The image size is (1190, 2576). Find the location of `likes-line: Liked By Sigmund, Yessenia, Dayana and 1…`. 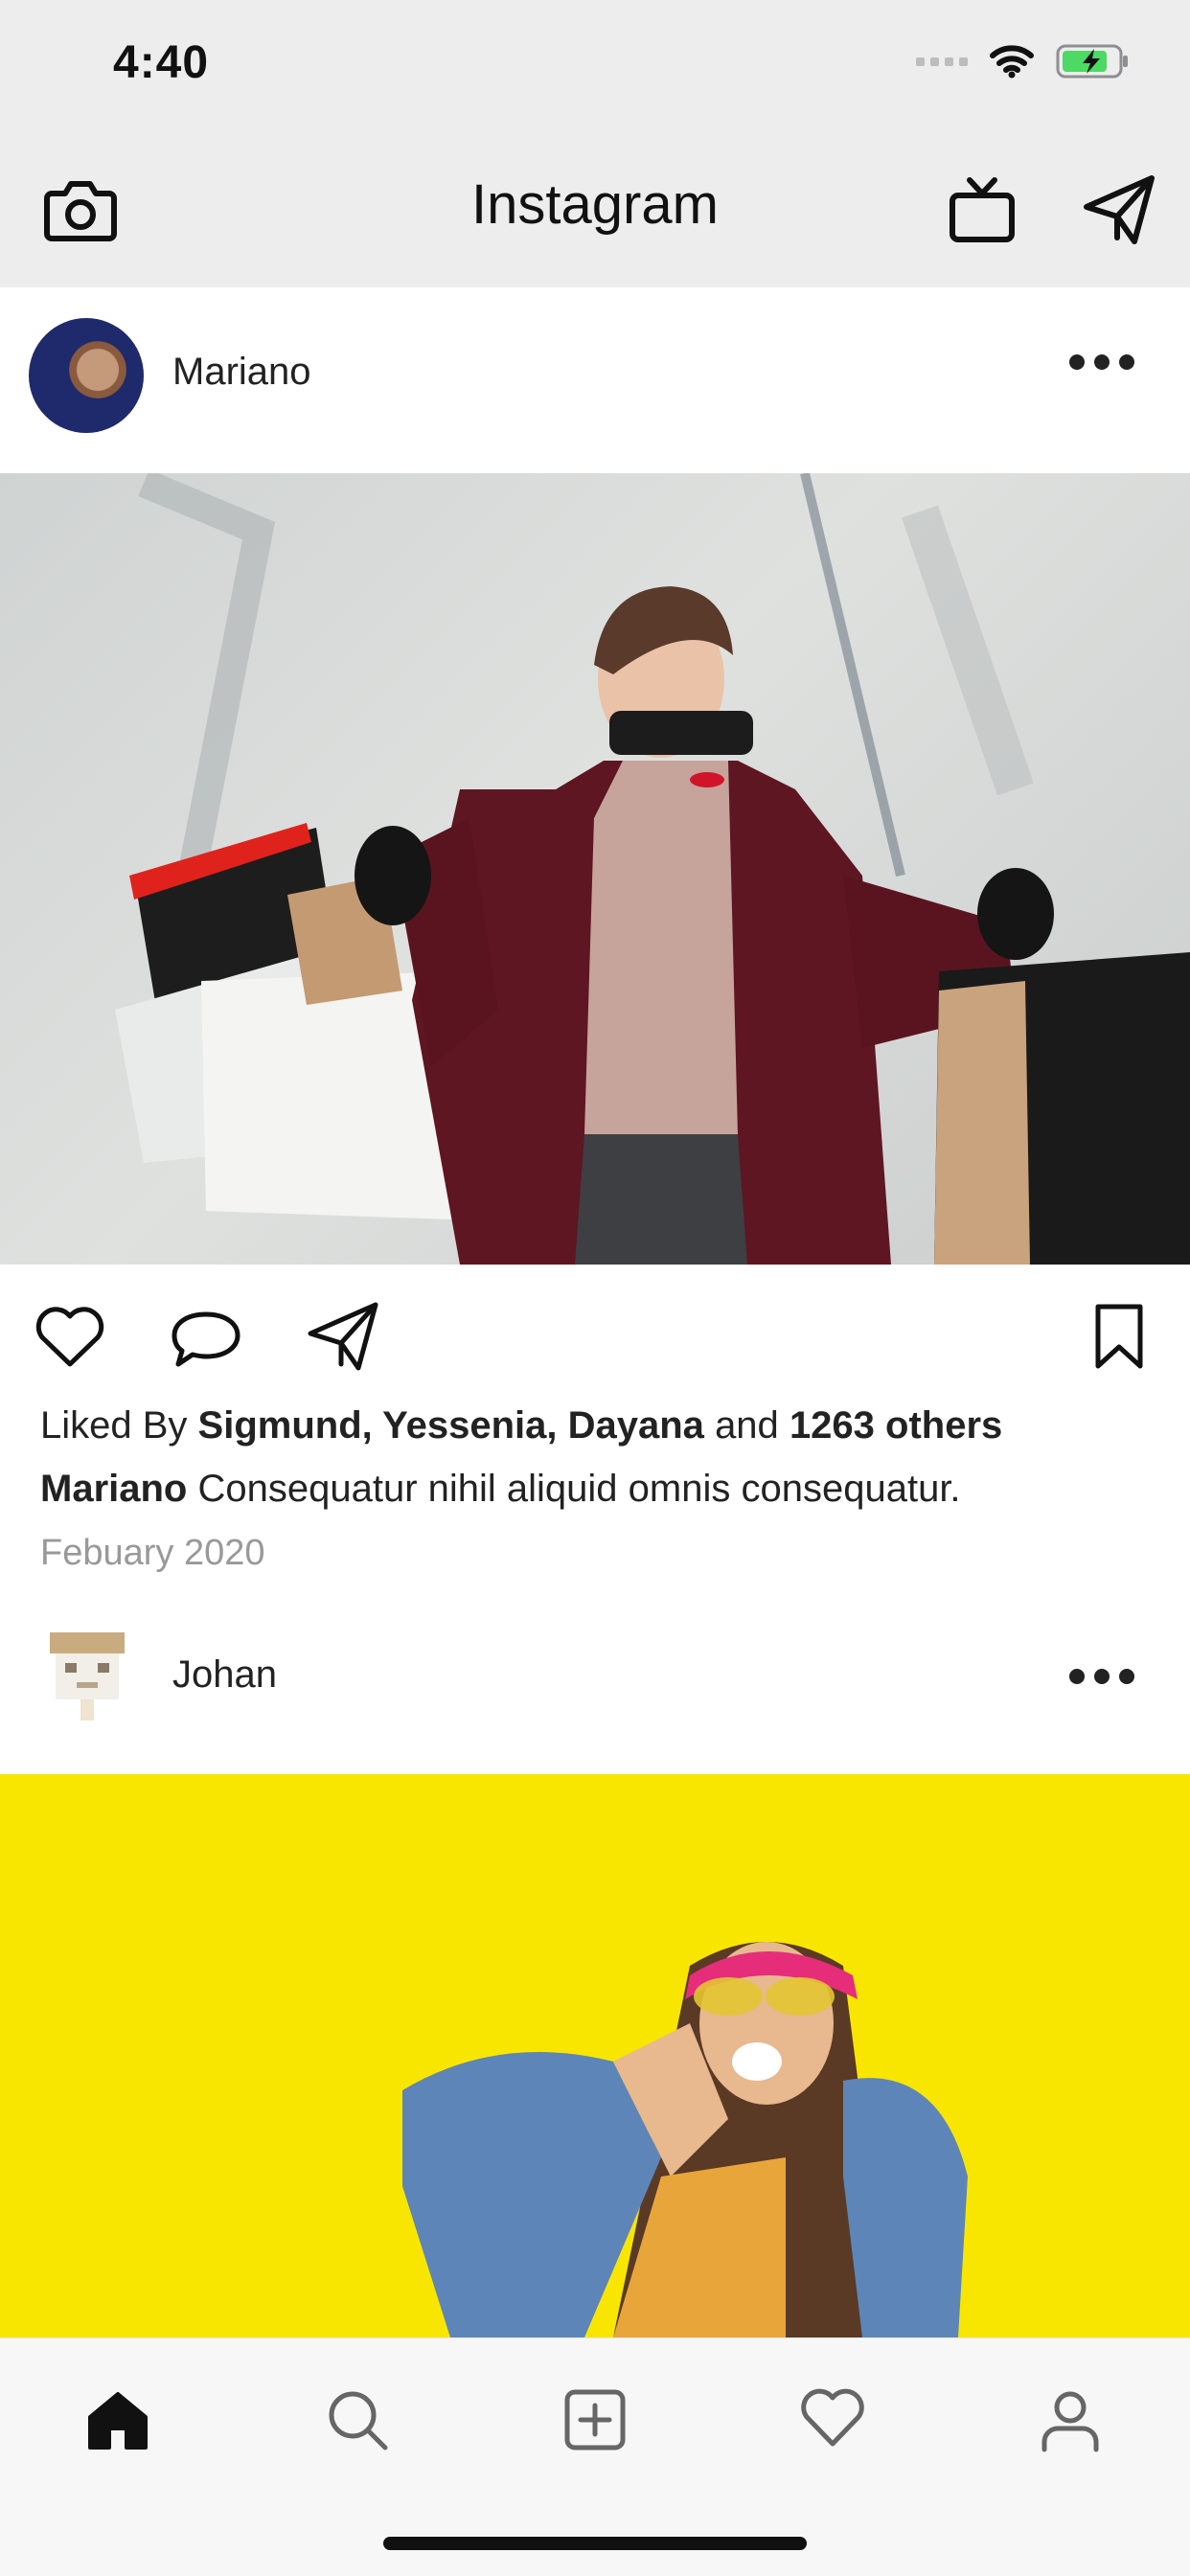

likes-line: Liked By Sigmund, Yessenia, Dayana and 1… is located at coordinates (521, 1426).